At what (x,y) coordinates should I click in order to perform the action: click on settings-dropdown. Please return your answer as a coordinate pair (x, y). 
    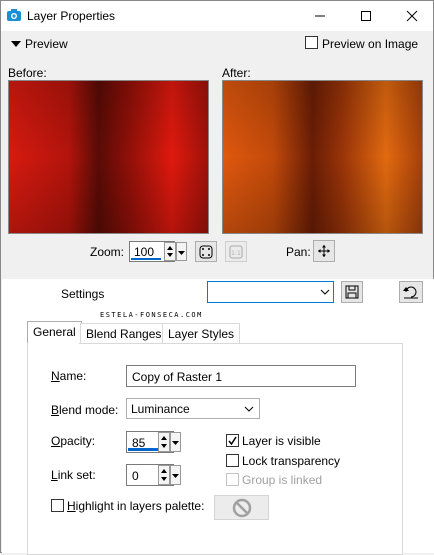
    Looking at the image, I should click on (270, 292).